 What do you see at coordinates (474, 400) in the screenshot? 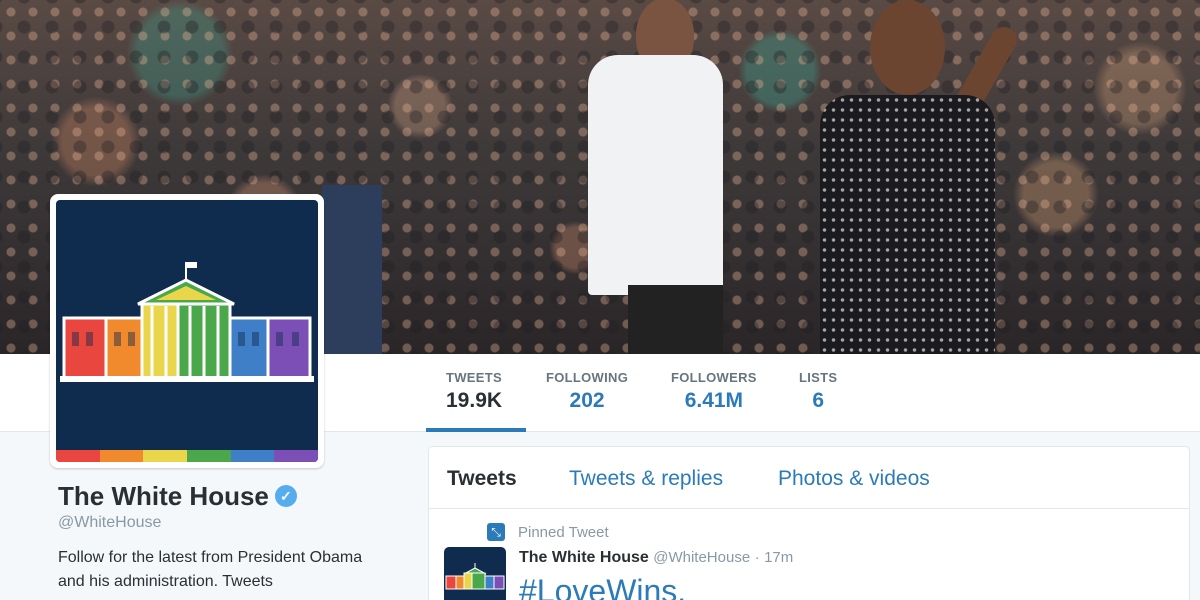
I see `stat-value: 19.9K` at bounding box center [474, 400].